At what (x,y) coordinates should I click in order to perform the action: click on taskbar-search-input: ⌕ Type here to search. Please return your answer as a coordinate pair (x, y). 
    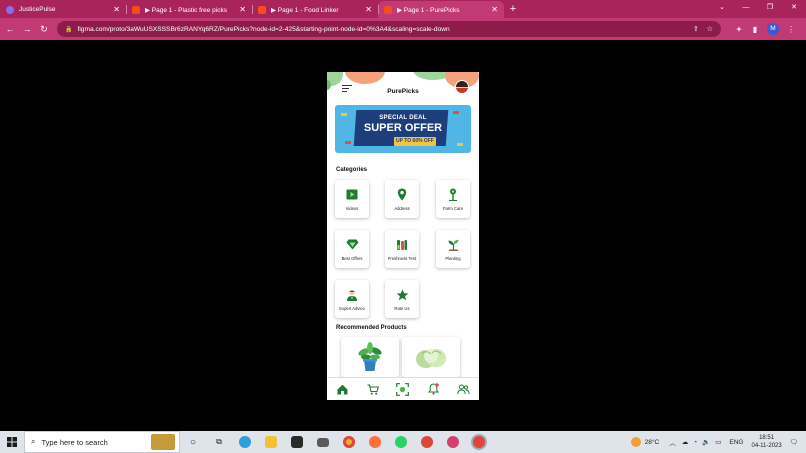
    Looking at the image, I should click on (102, 442).